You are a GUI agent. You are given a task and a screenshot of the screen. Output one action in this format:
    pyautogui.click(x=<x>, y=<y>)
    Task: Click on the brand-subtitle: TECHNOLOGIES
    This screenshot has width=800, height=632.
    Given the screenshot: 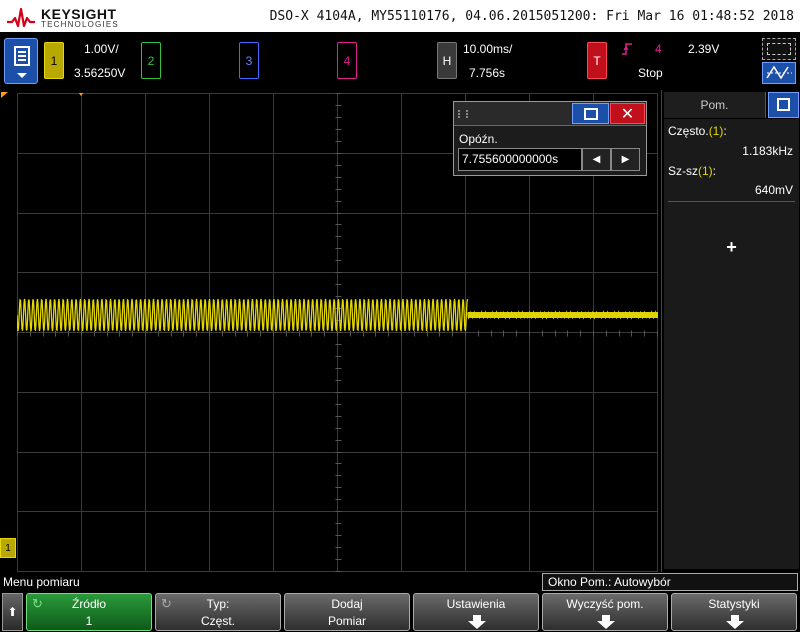 What is the action you would take?
    pyautogui.click(x=80, y=24)
    